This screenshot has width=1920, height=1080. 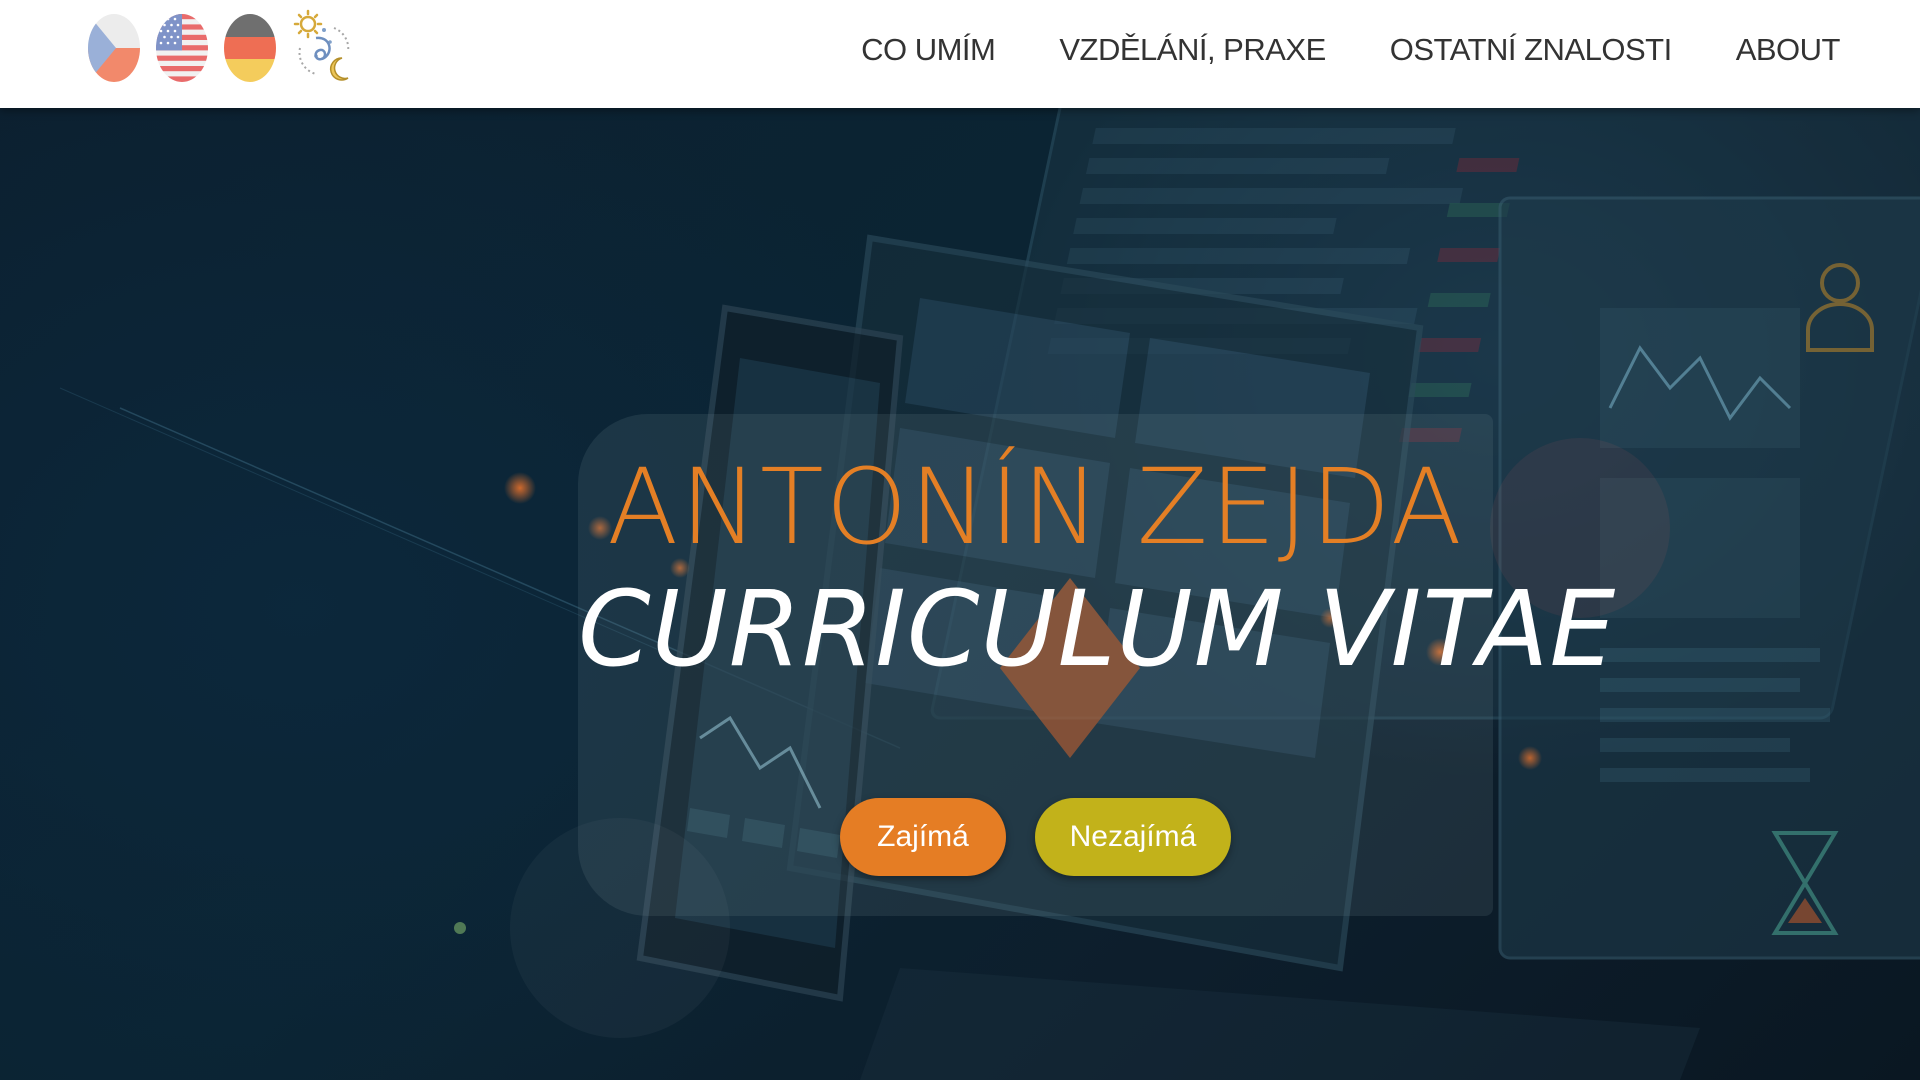 What do you see at coordinates (114, 48) in the screenshot?
I see `czech-flag-icon` at bounding box center [114, 48].